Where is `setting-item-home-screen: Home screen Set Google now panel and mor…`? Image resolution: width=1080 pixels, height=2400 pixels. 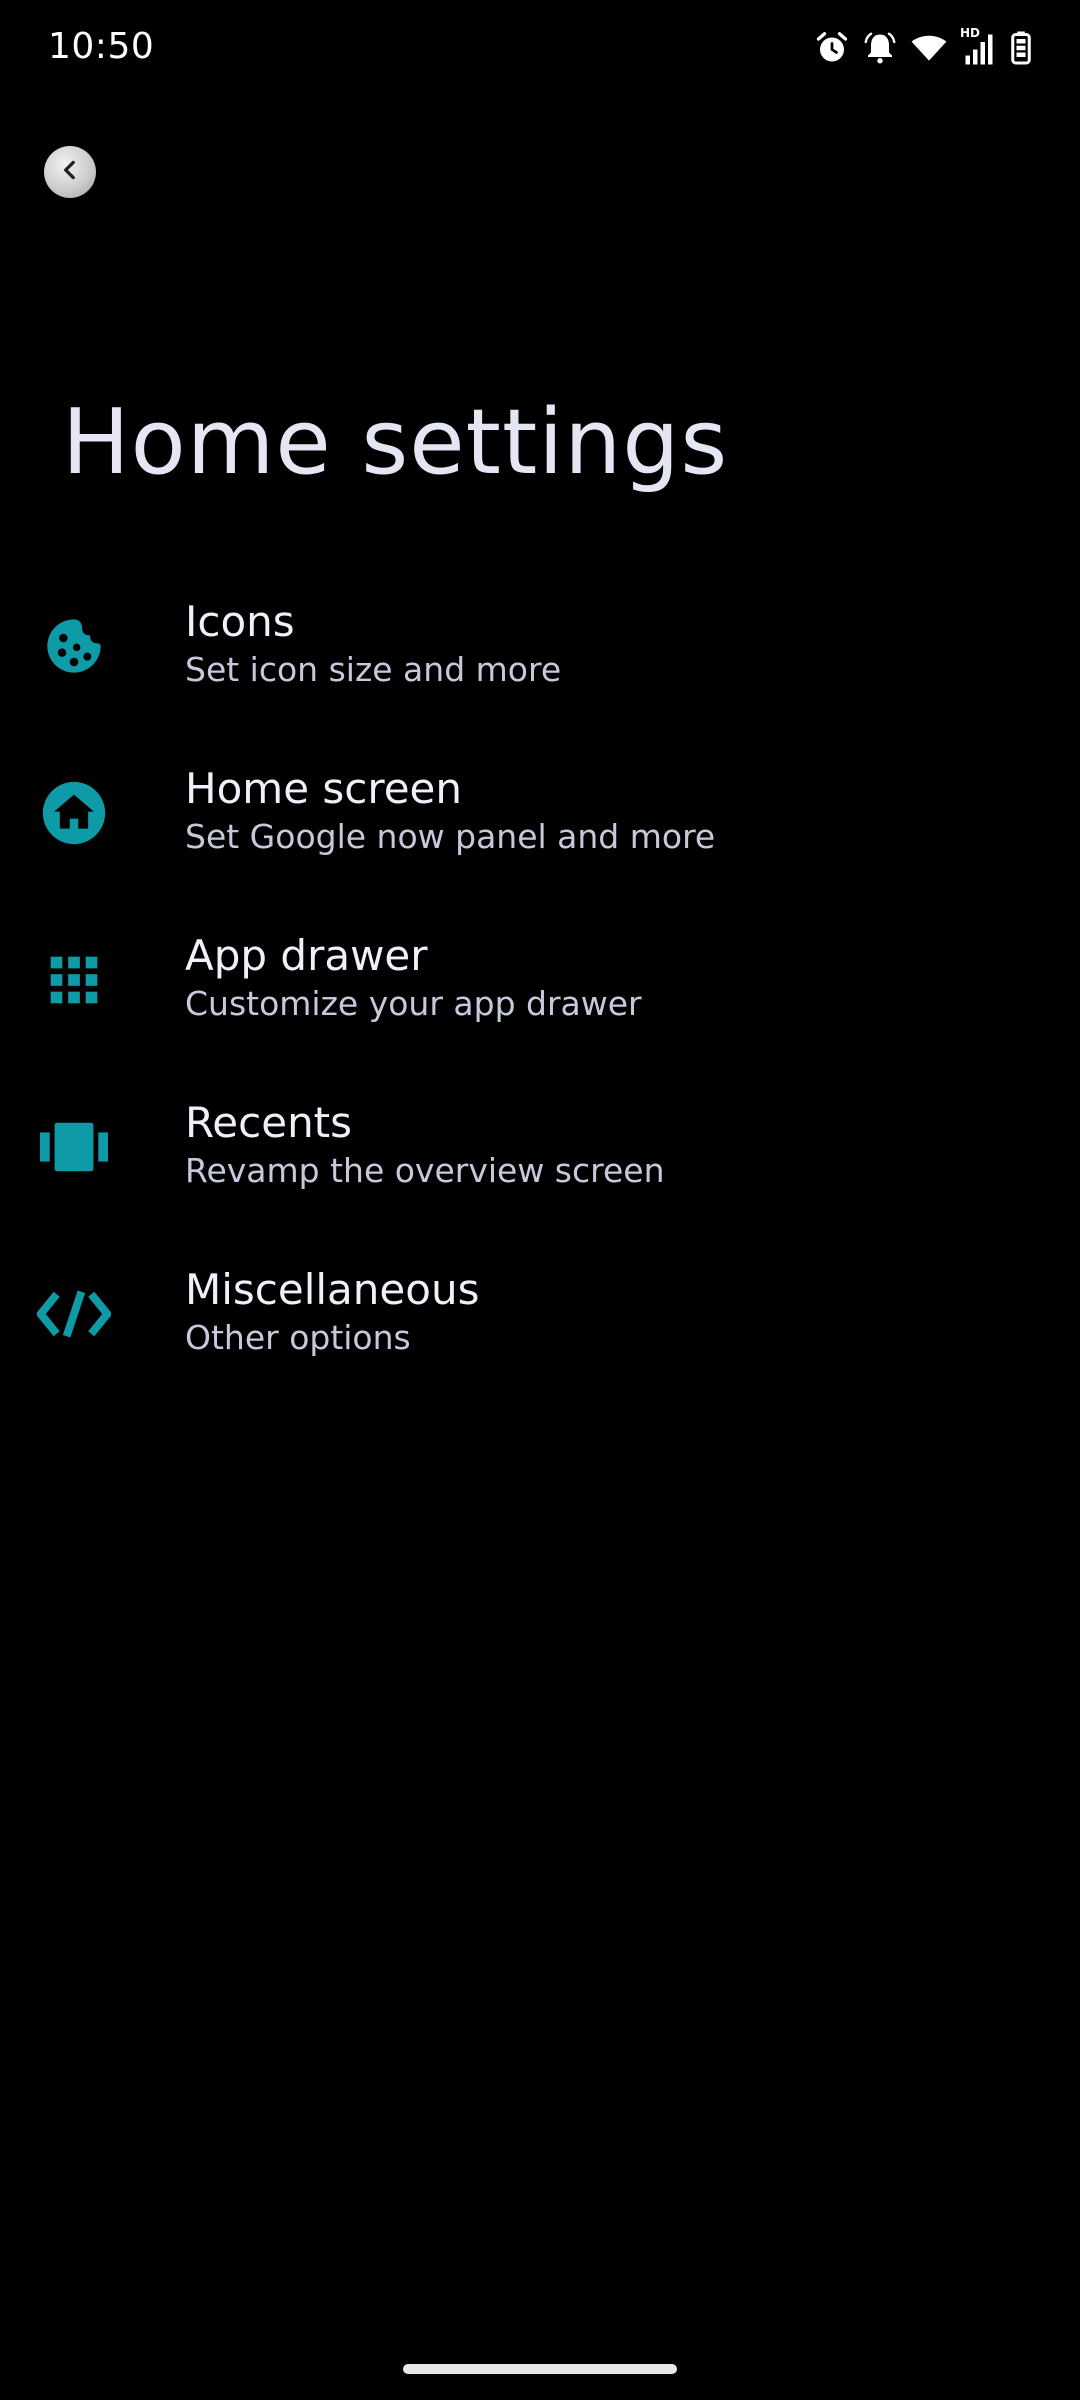 setting-item-home-screen: Home screen Set Google now panel and mor… is located at coordinates (540, 830).